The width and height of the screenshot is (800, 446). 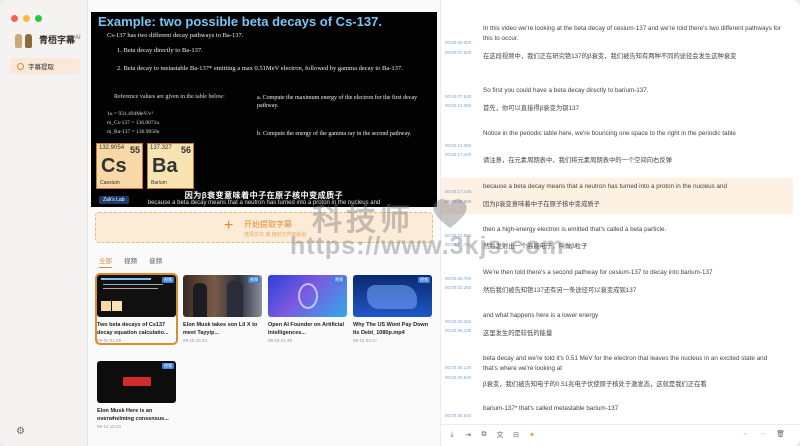 I want to click on element-cs: 132.9054 55 Cs Caesium, so click(x=119, y=166).